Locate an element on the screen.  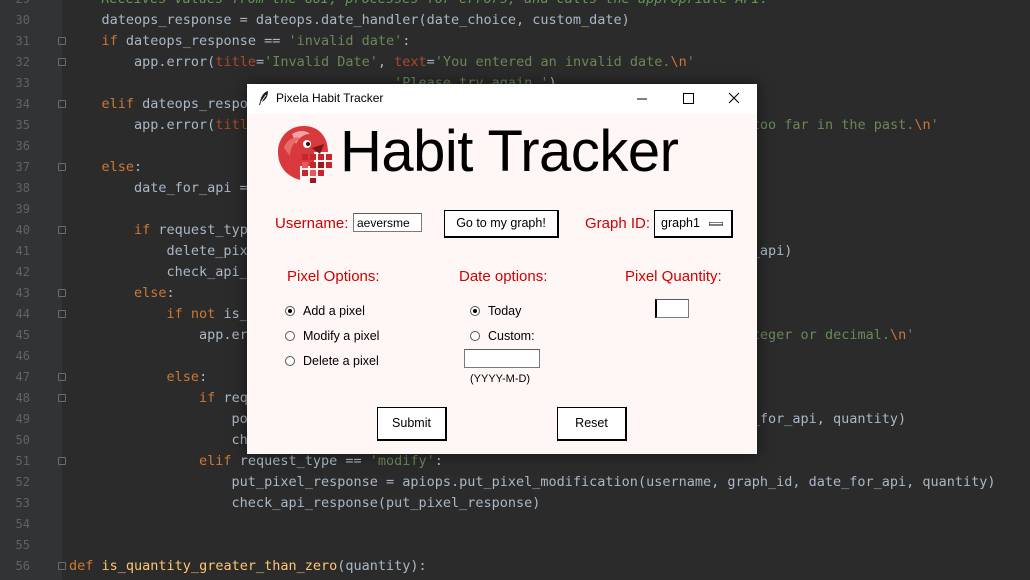
line-number: 43 is located at coordinates (22, 293).